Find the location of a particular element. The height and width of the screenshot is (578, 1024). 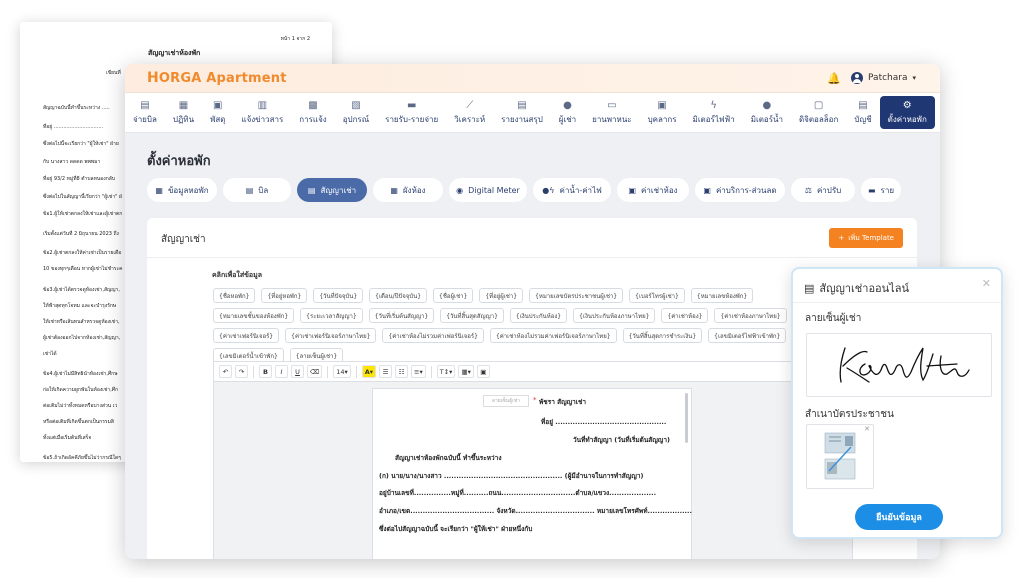

italic-button: I is located at coordinates (281, 371).